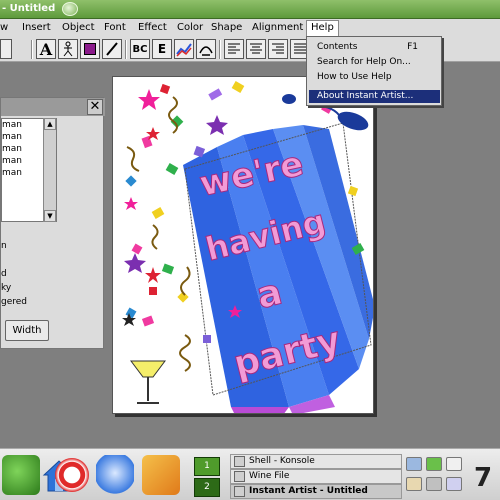  I want to click on menu-insert: Insert, so click(36, 27).